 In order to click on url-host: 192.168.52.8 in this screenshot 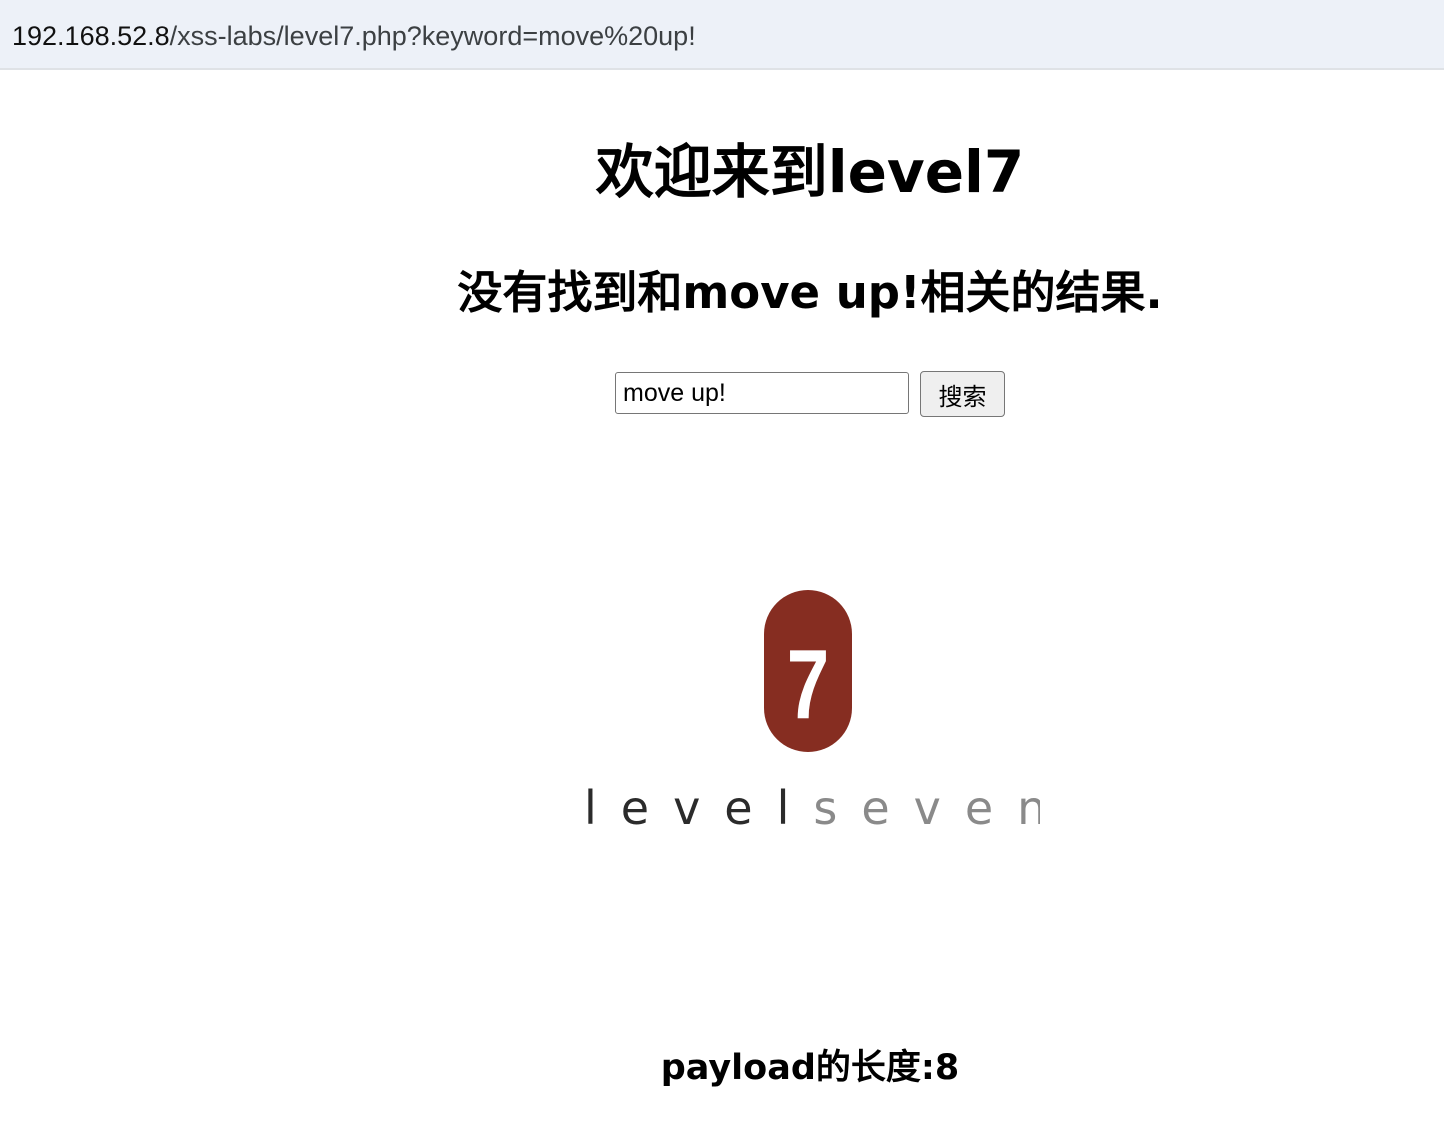, I will do `click(91, 36)`.